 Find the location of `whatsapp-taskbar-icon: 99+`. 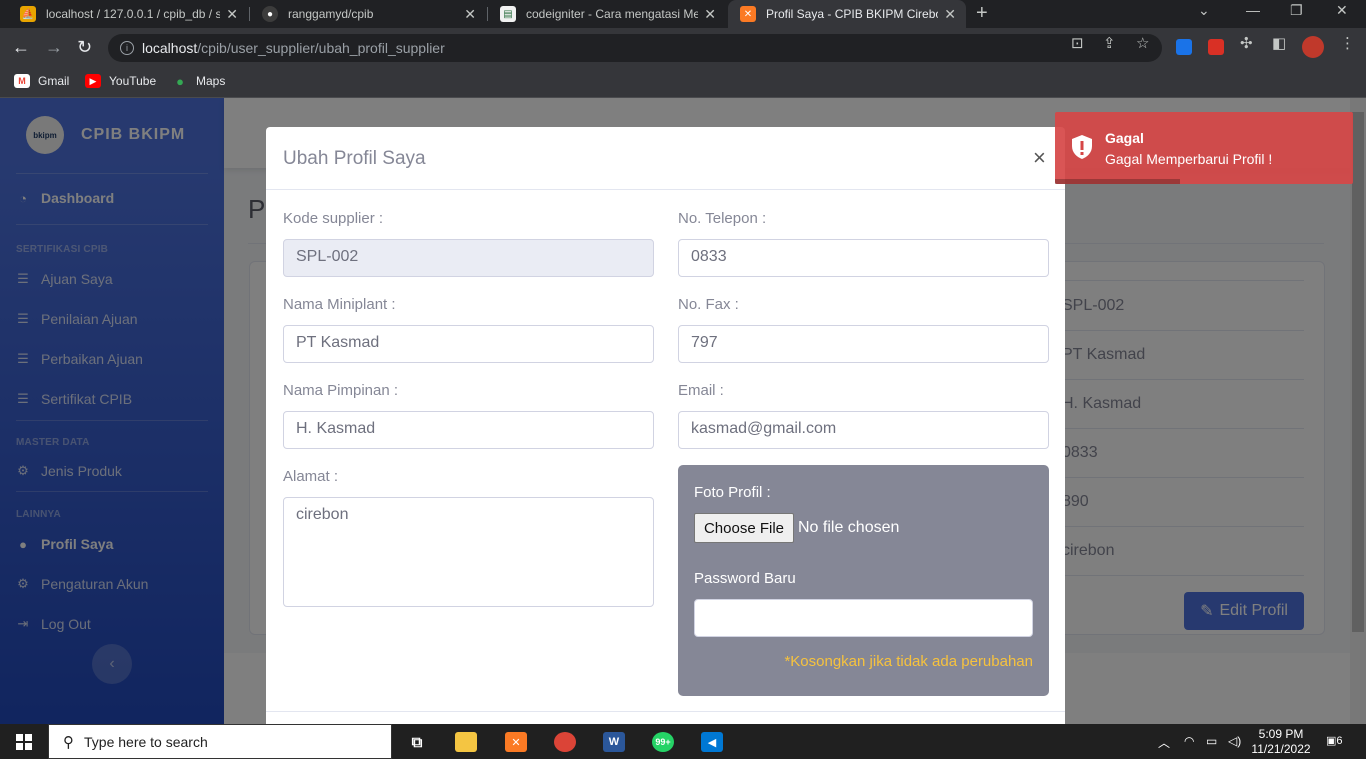

whatsapp-taskbar-icon: 99+ is located at coordinates (663, 742).